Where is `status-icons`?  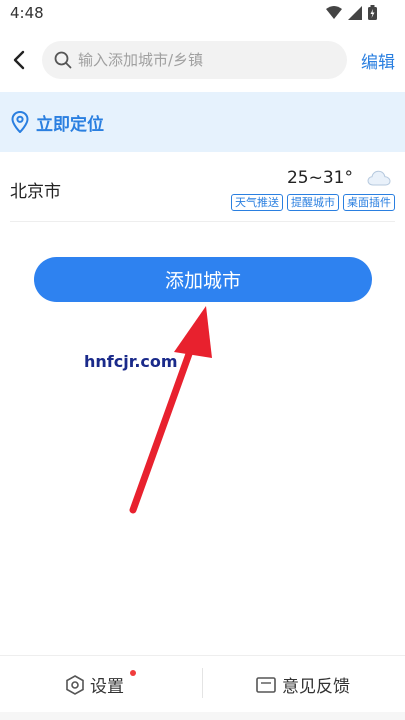 status-icons is located at coordinates (351, 12).